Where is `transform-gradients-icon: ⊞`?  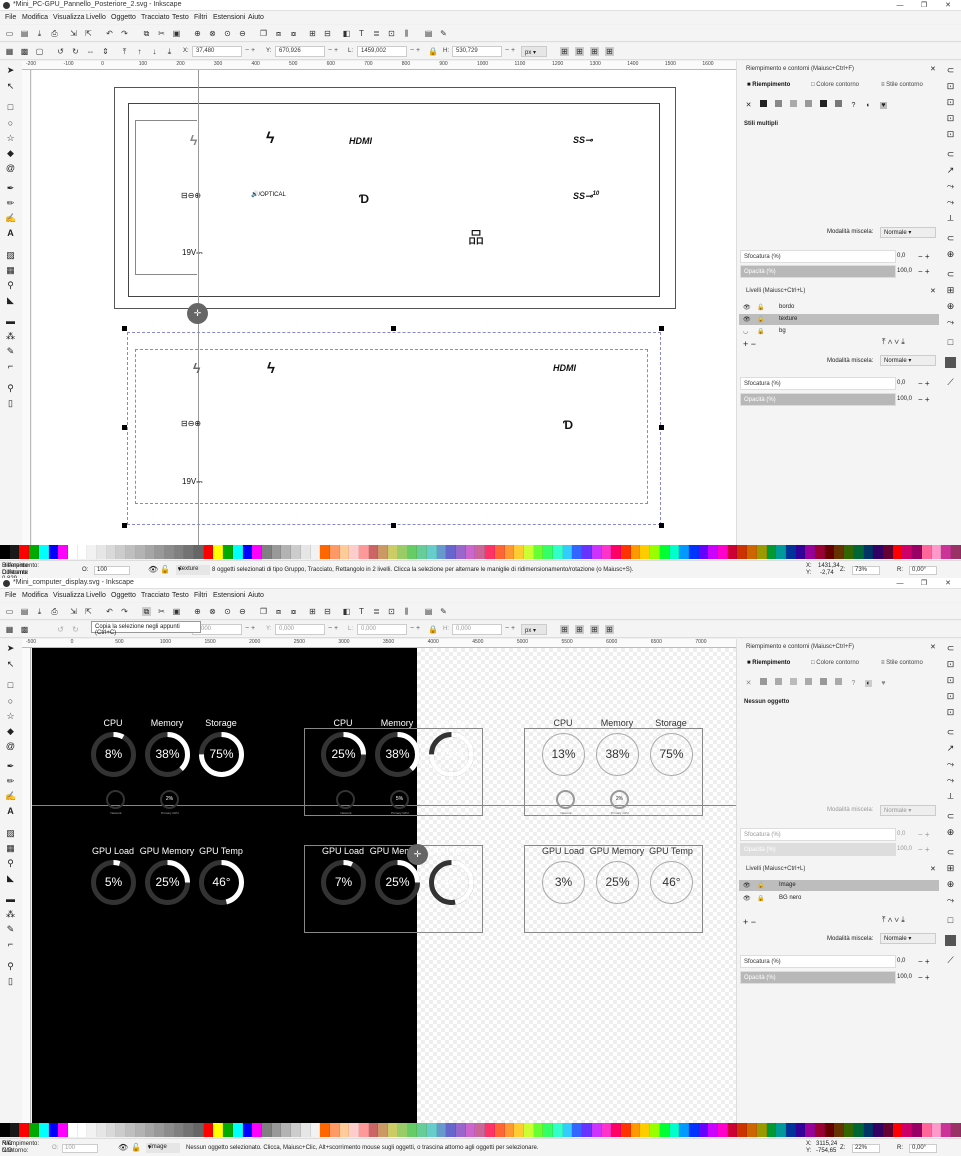 transform-gradients-icon: ⊞ is located at coordinates (594, 51).